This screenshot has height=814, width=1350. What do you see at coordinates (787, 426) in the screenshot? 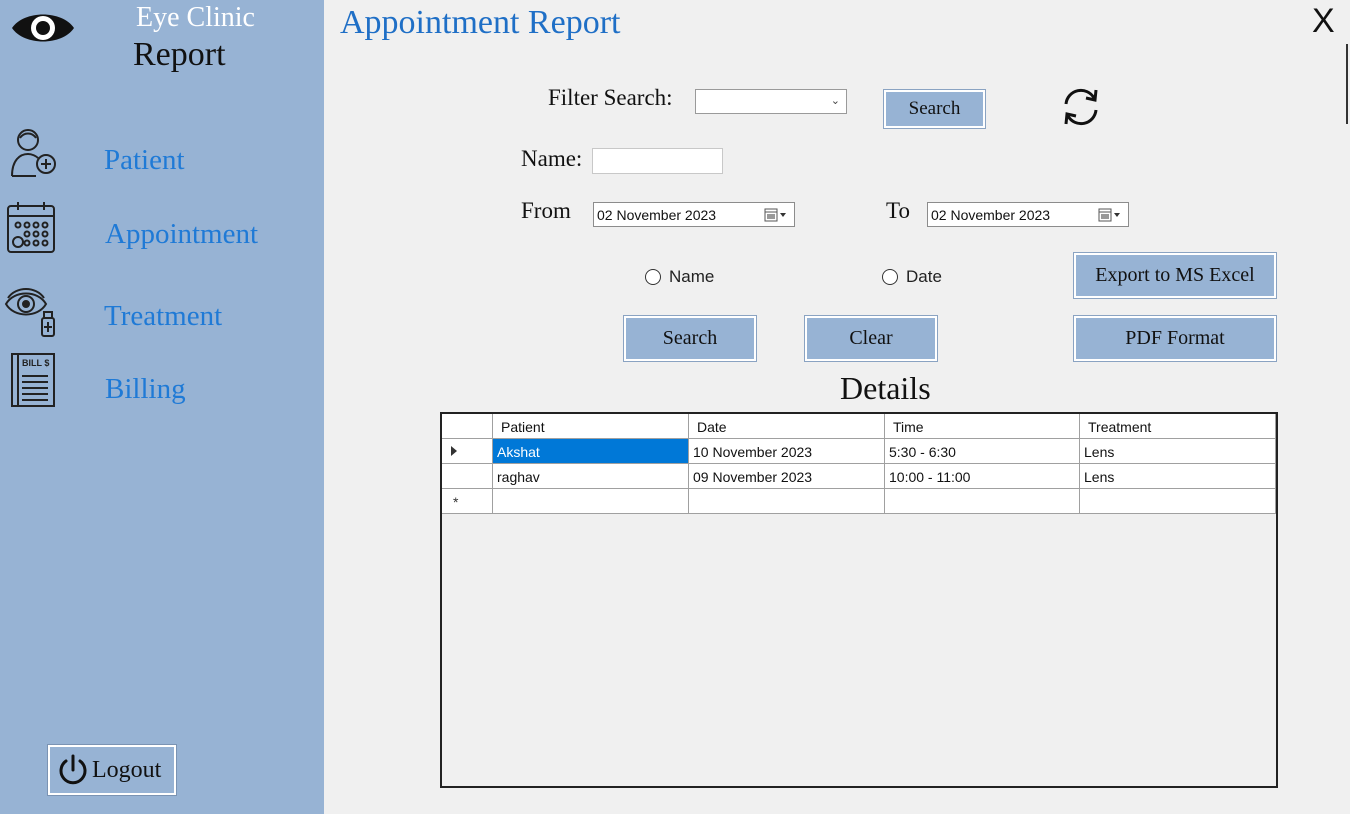
I see `column-header-date: Date` at bounding box center [787, 426].